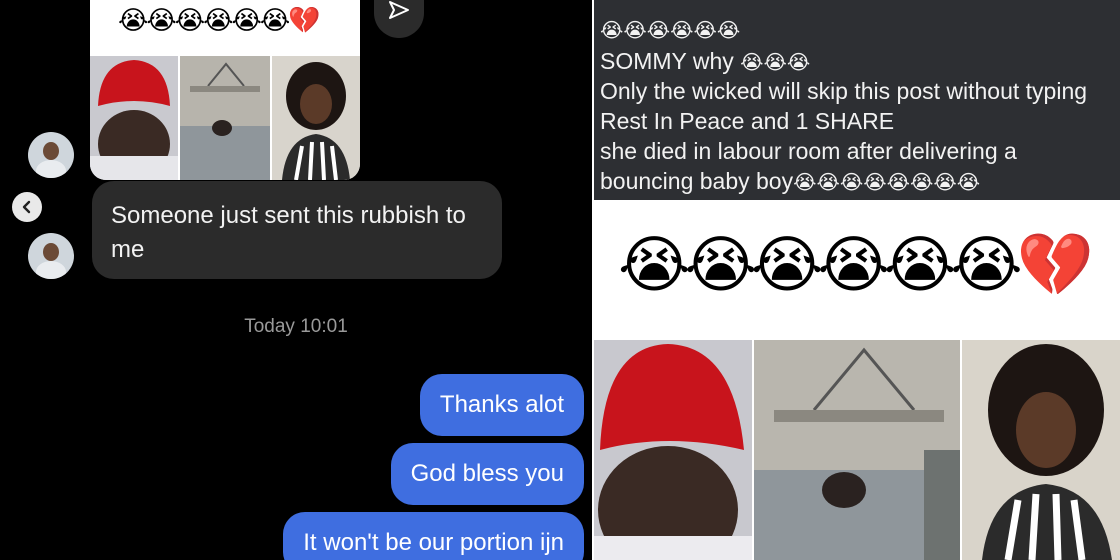 The width and height of the screenshot is (1120, 560). I want to click on shared-post-card: 😭😭😭😭😭😭💔, so click(225, 90).